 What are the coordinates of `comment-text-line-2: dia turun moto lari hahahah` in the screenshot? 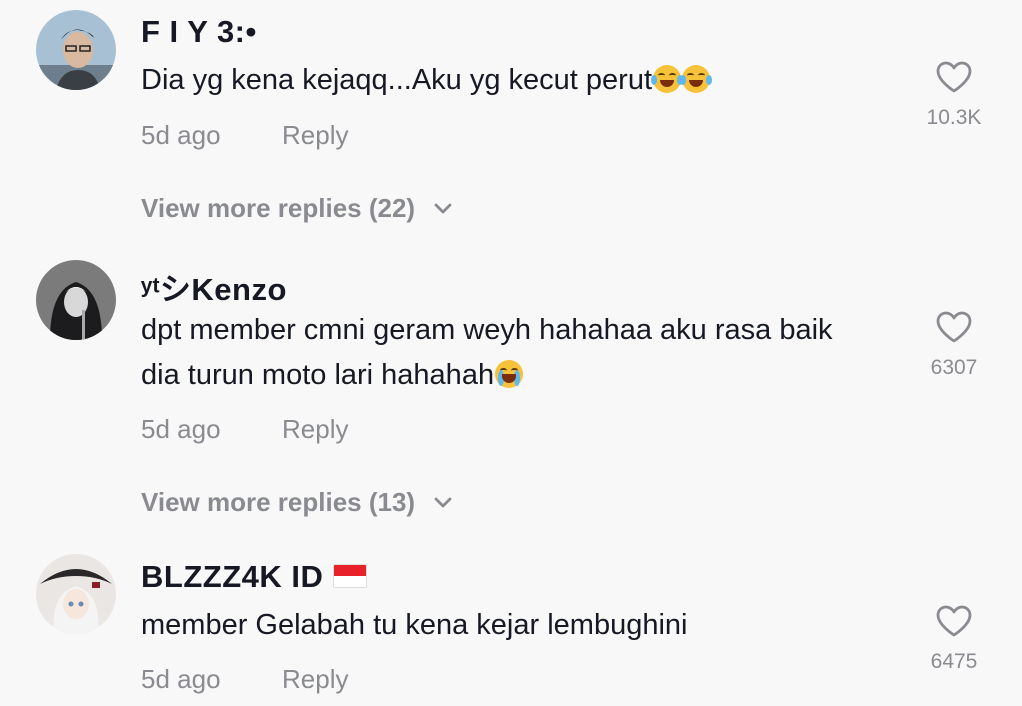 It's located at (526, 375).